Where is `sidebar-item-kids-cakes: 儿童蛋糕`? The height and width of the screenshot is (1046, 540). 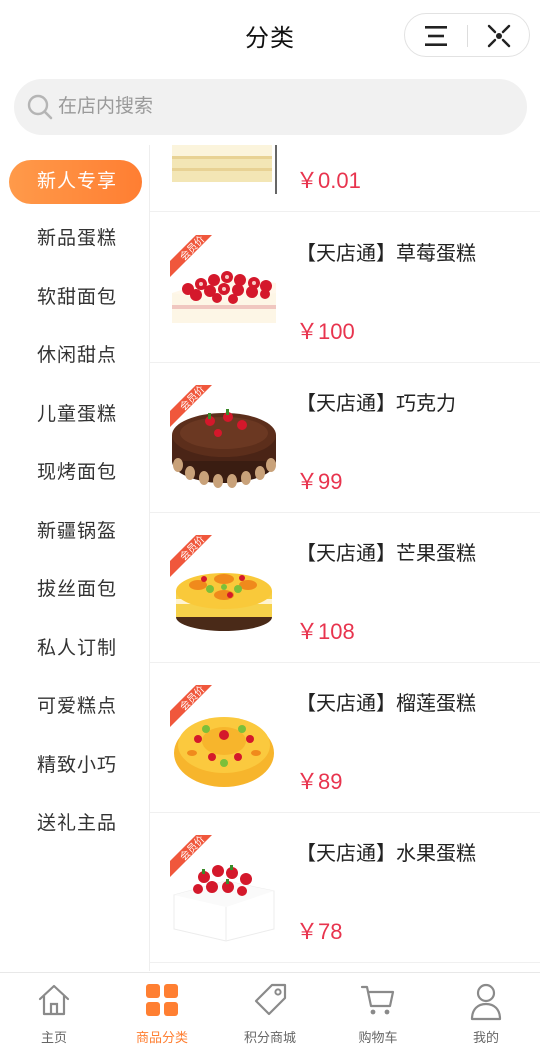 sidebar-item-kids-cakes: 儿童蛋糕 is located at coordinates (75, 415).